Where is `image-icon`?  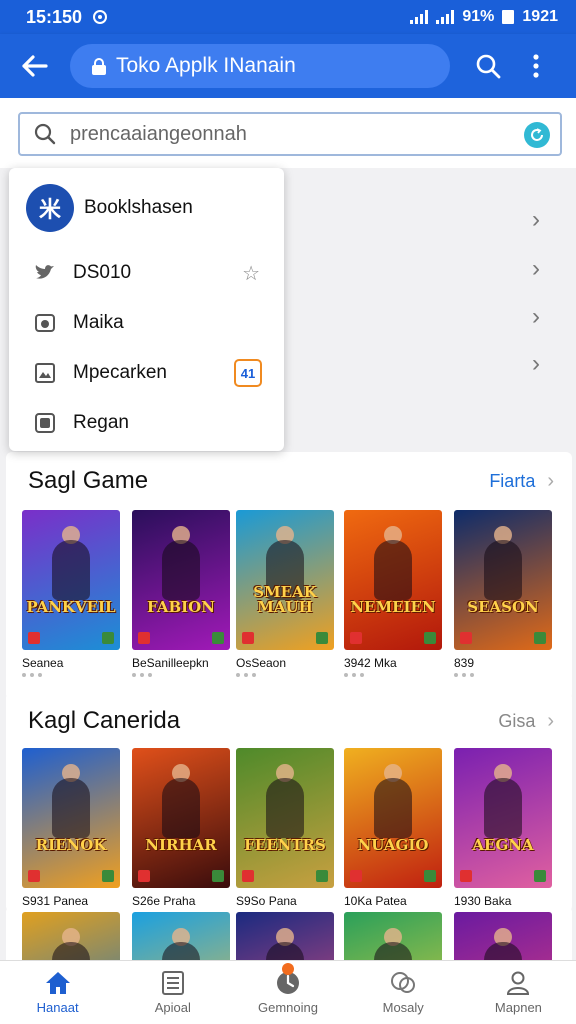 image-icon is located at coordinates (45, 373).